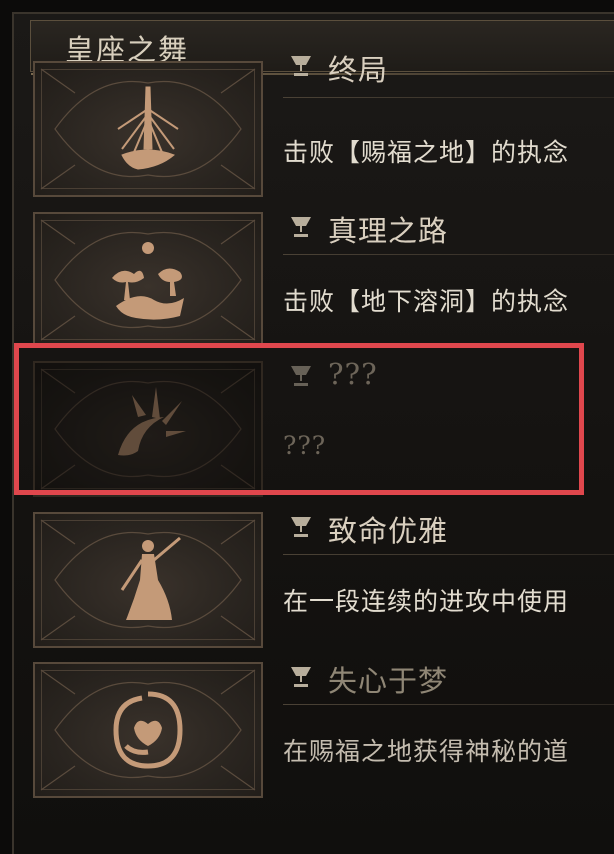 The height and width of the screenshot is (854, 614). Describe the element at coordinates (426, 152) in the screenshot. I see `achievement-description: 击败【赐福之地】的执念` at that location.